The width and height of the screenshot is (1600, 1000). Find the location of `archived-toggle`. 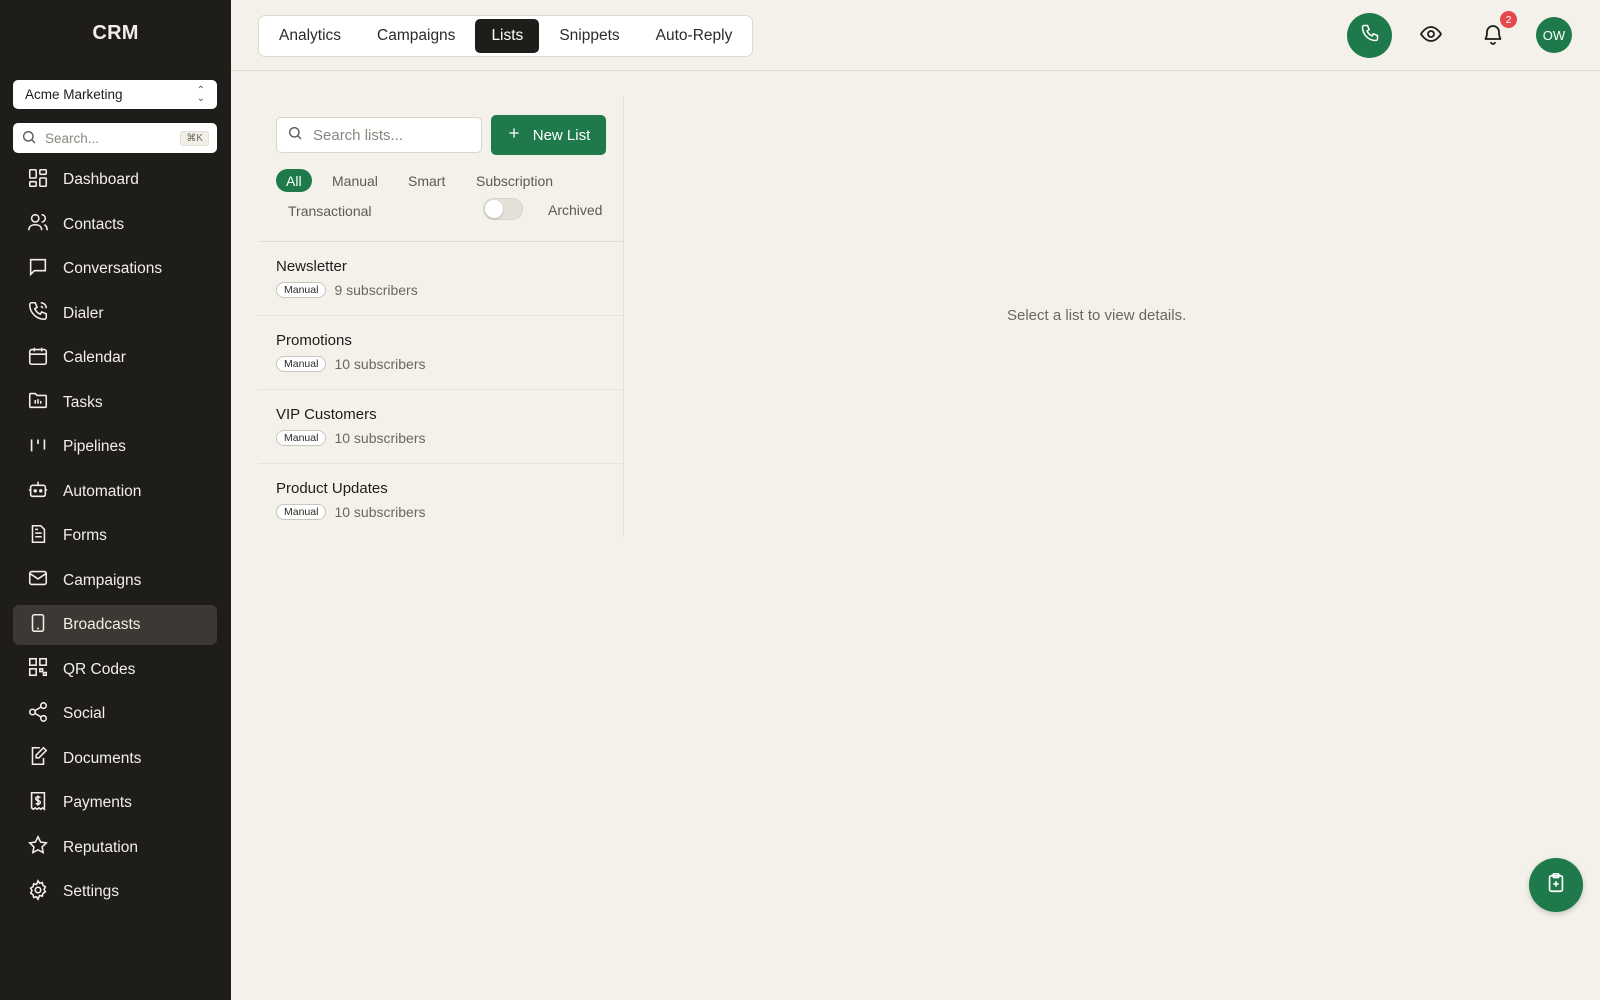

archived-toggle is located at coordinates (503, 209).